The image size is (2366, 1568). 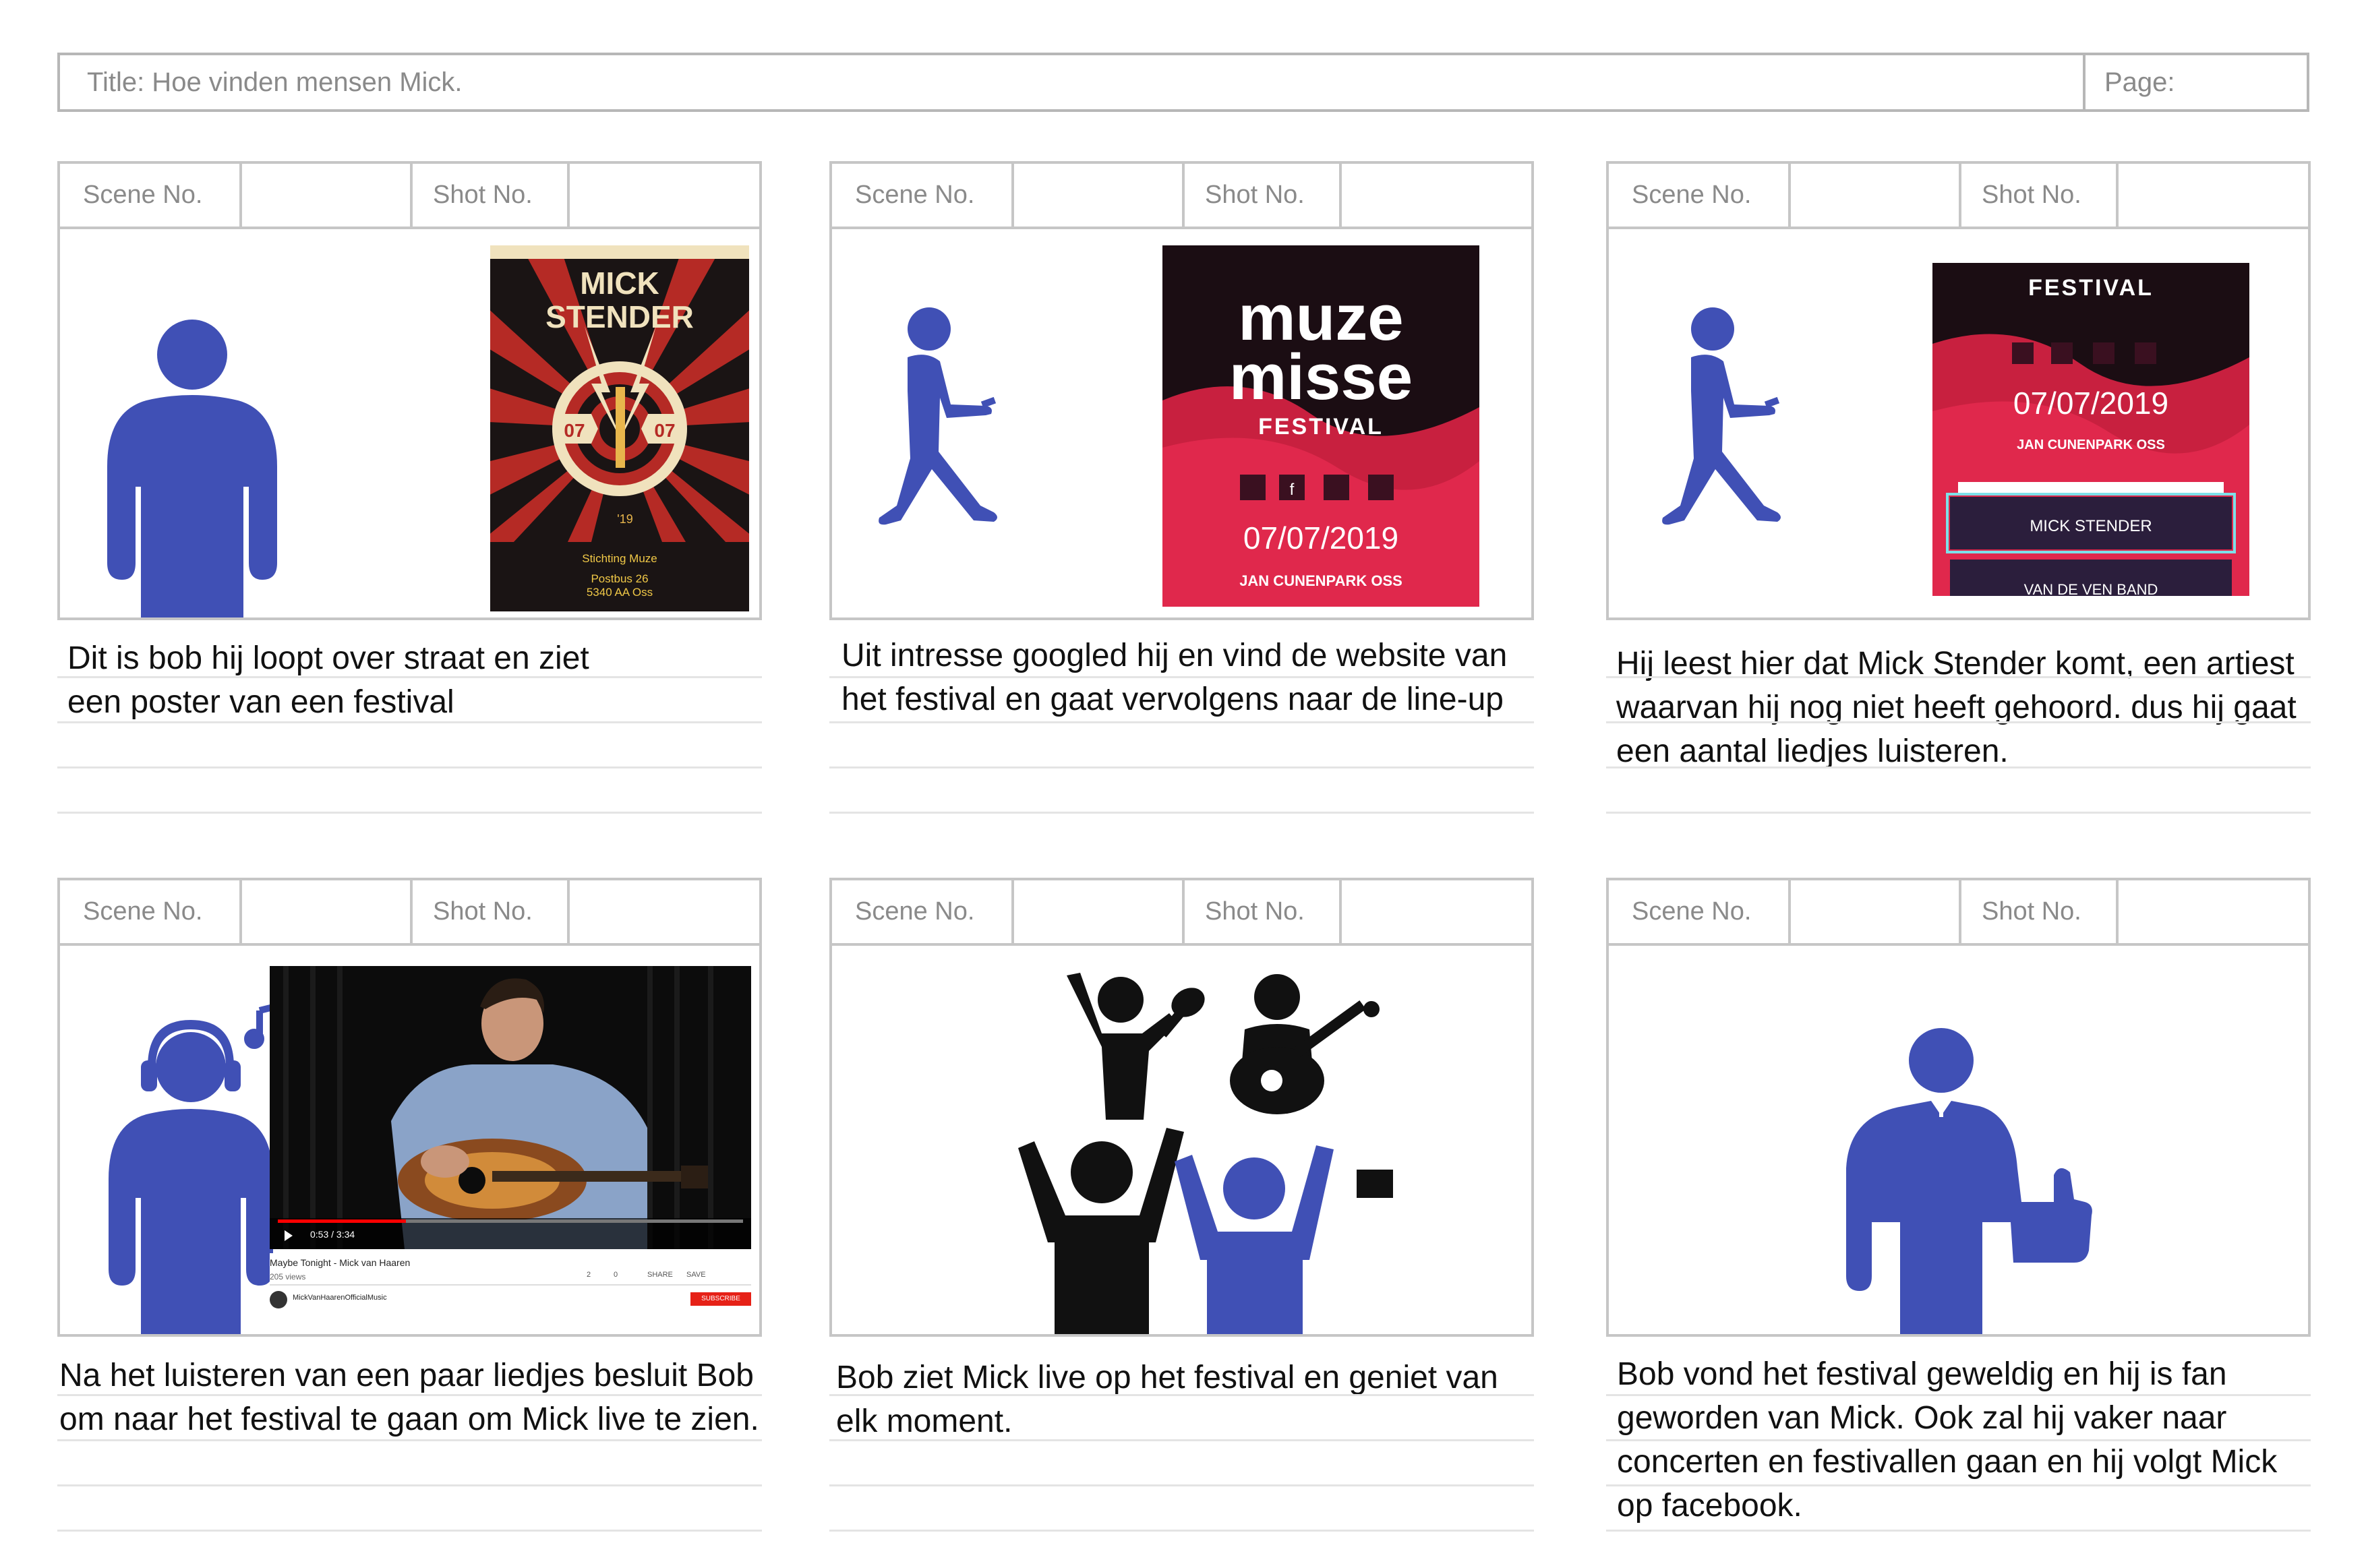 I want to click on channel-name: MickVanHaarenOfficialMusic, so click(x=340, y=1298).